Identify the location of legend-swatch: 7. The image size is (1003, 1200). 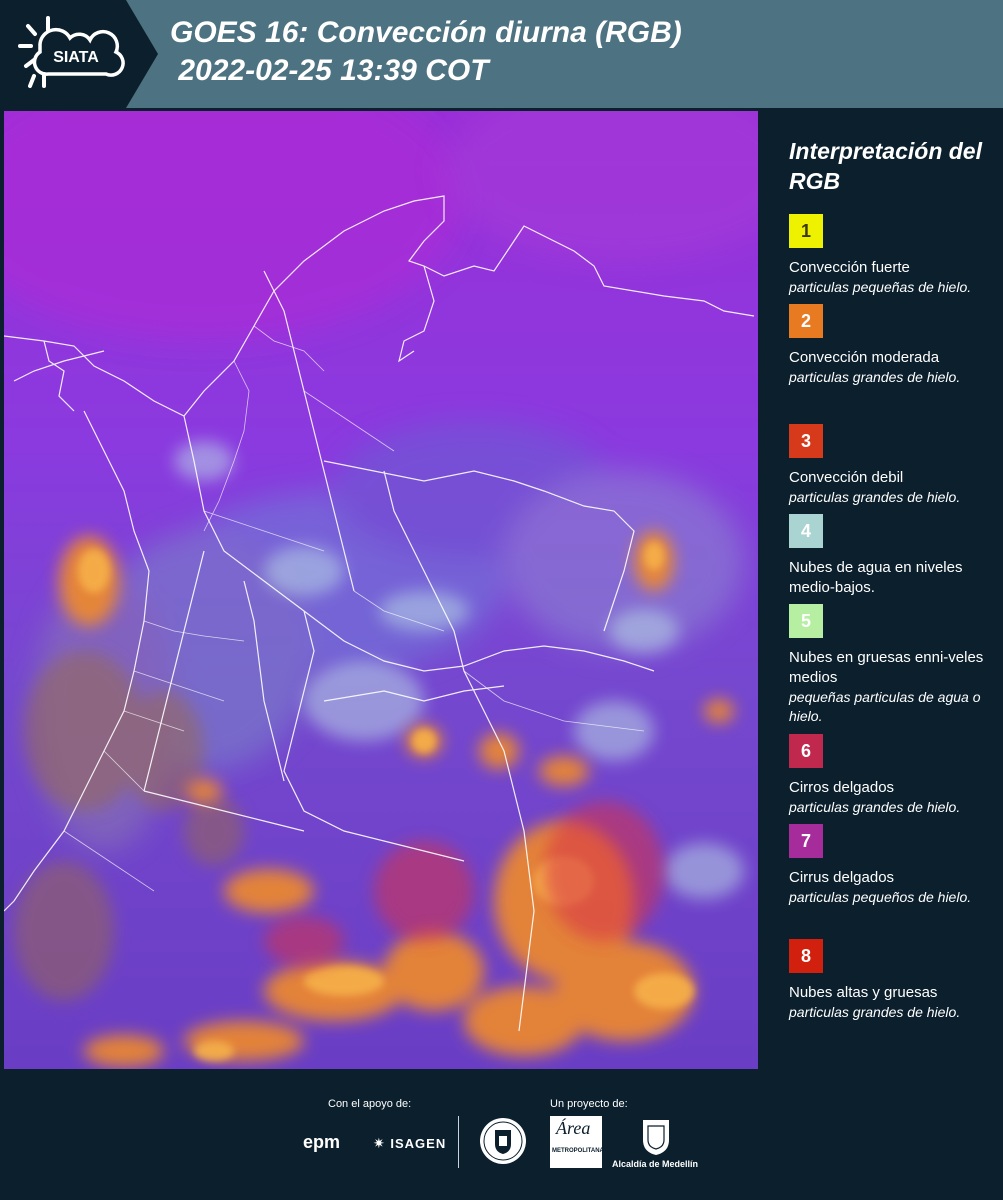
(806, 841).